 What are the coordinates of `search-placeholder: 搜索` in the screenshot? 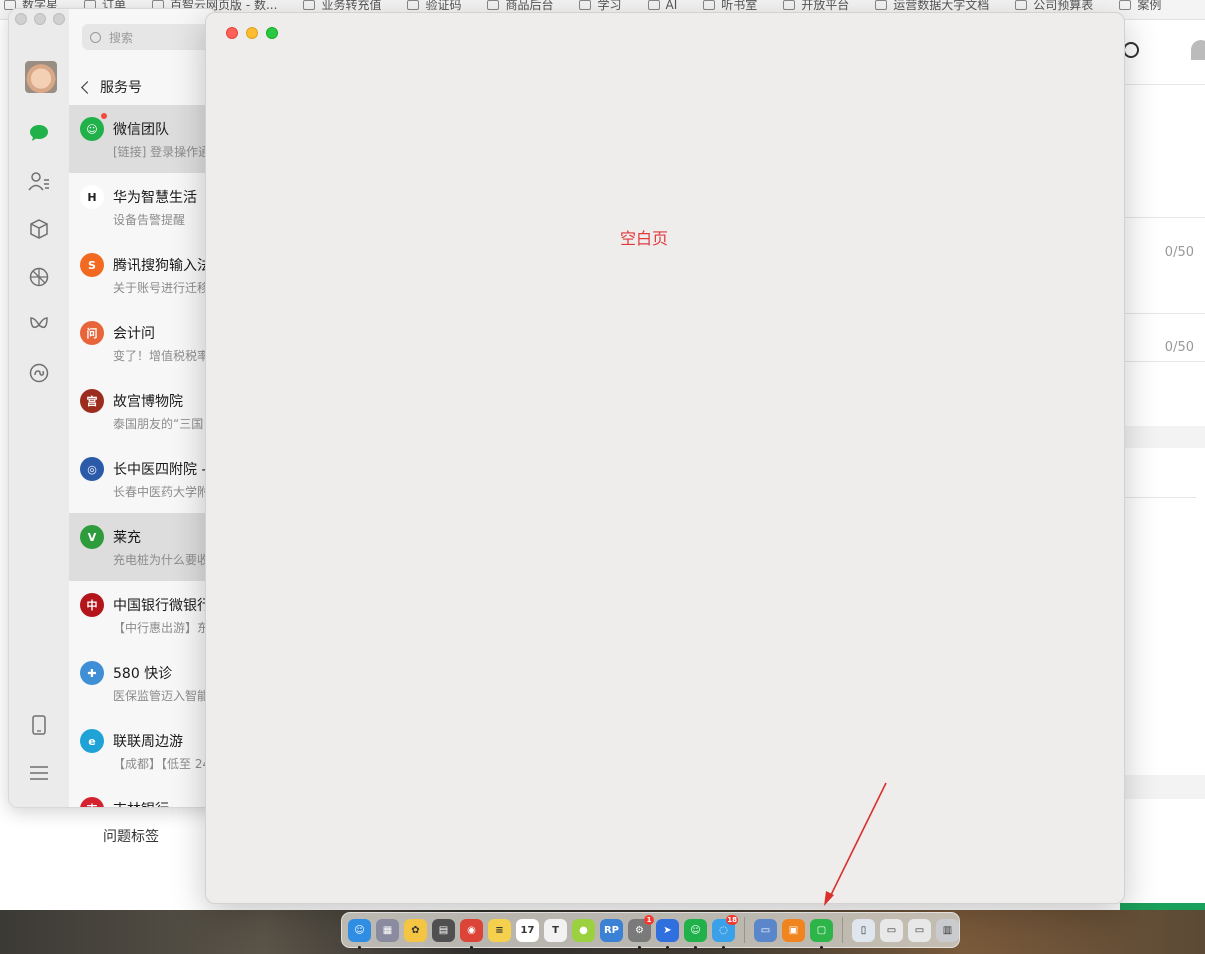 It's located at (121, 37).